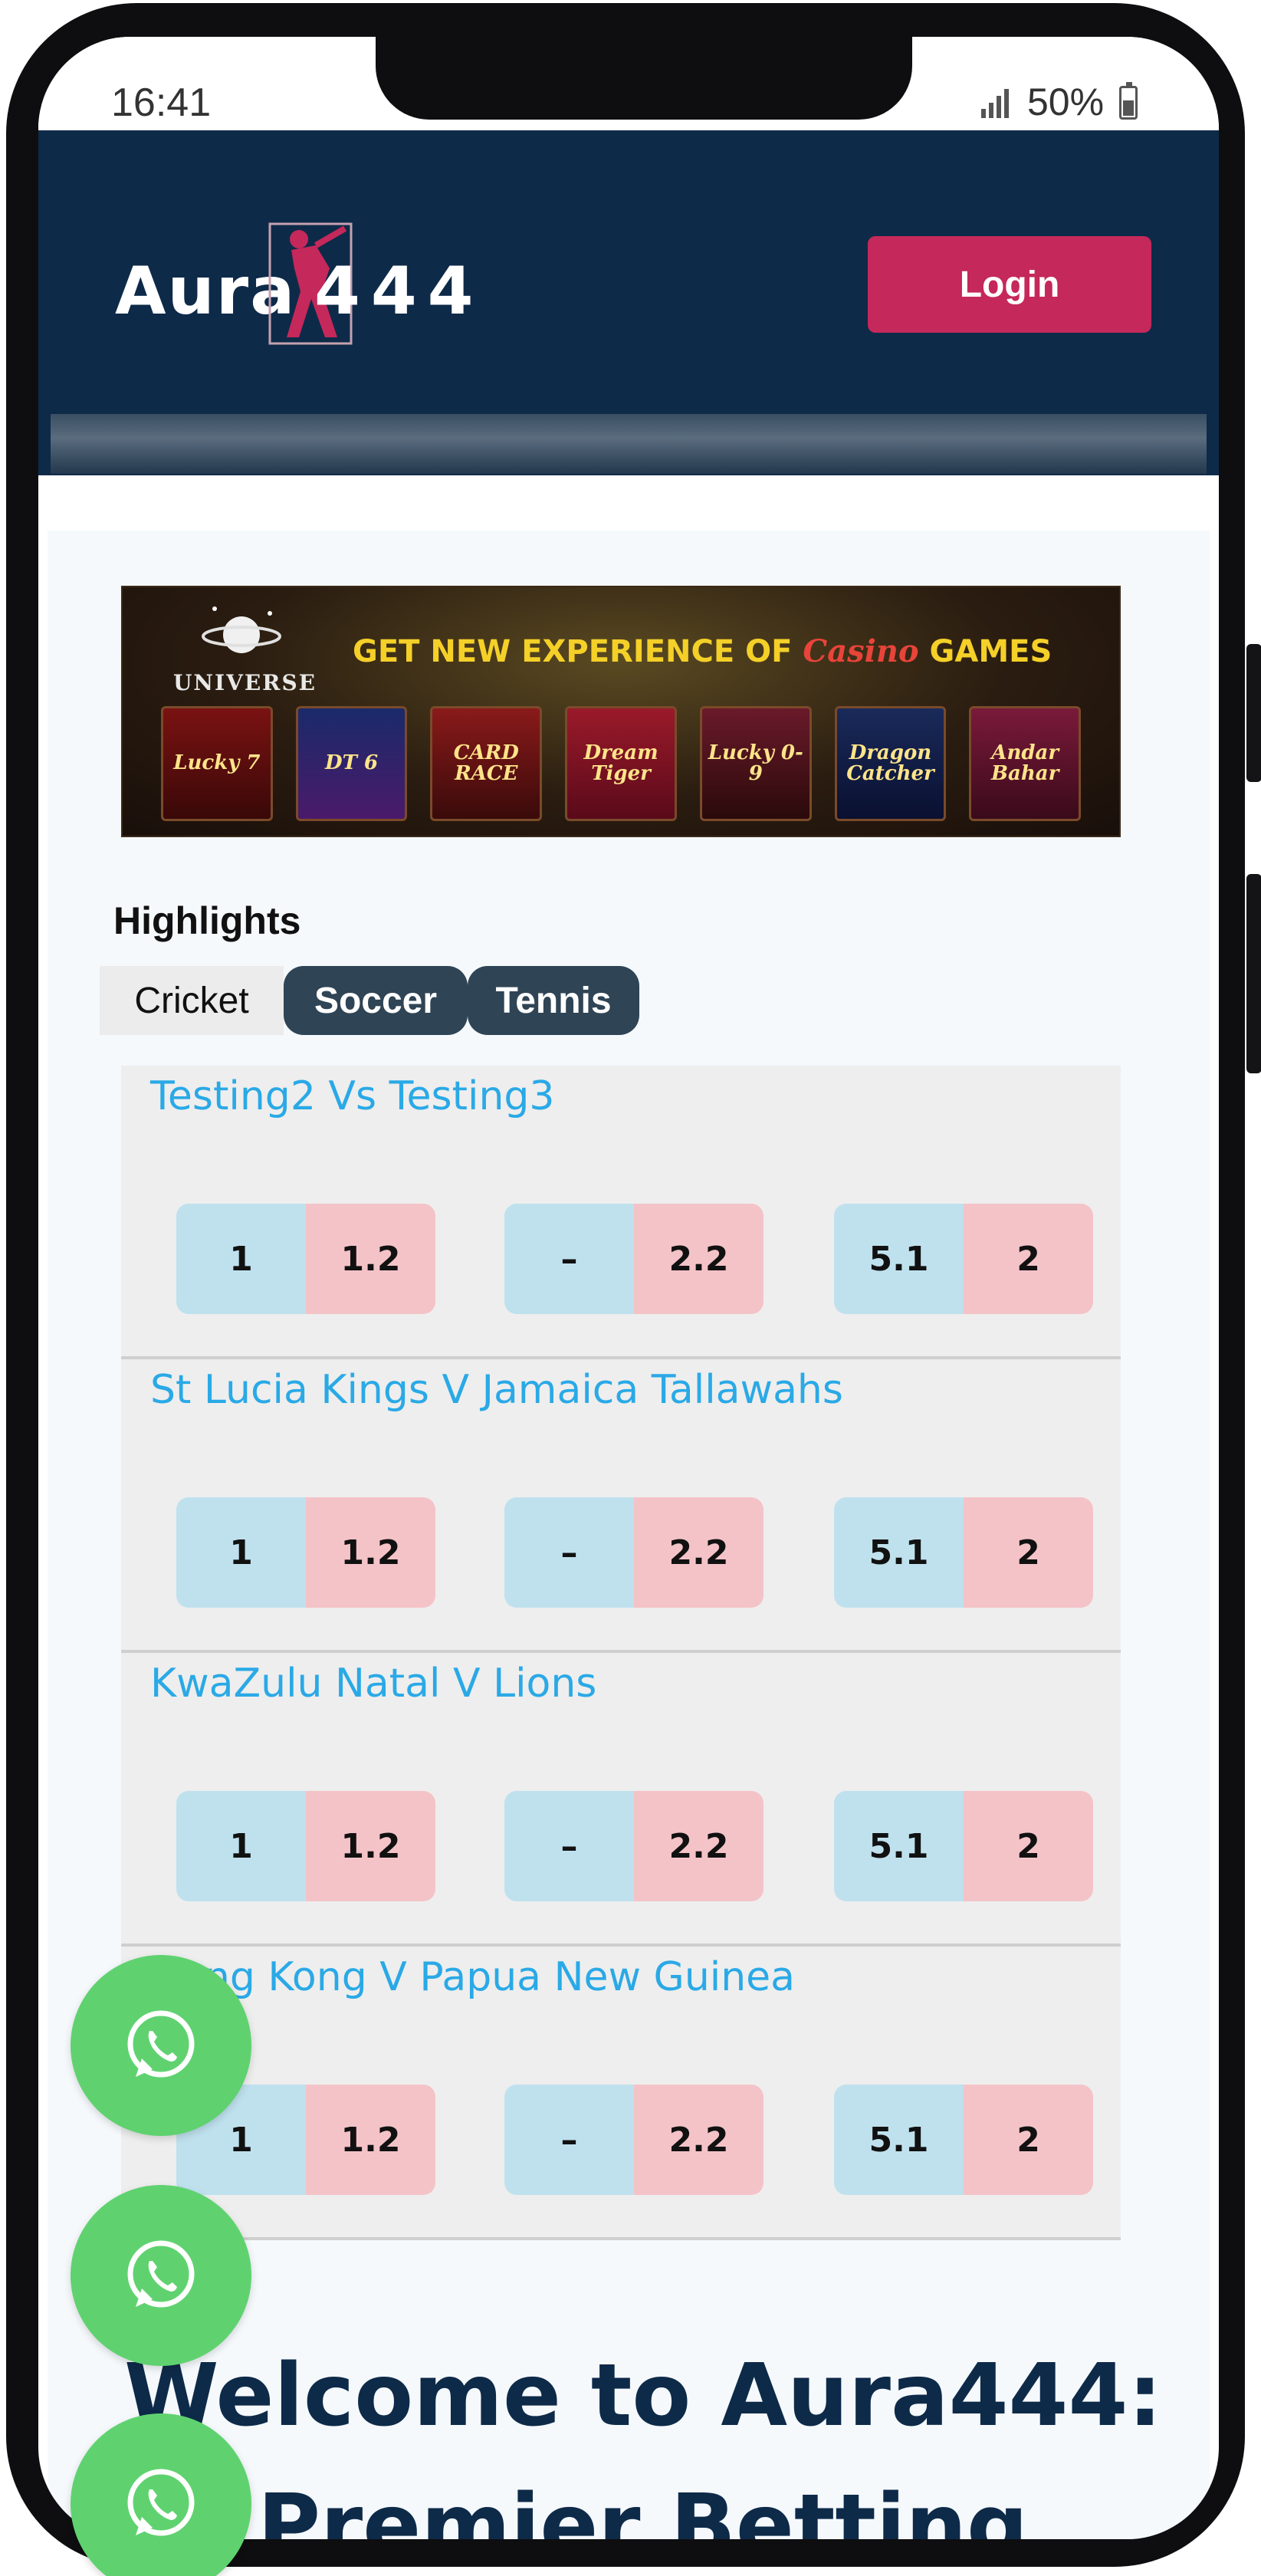  I want to click on match-title-link: St Lucia Kings V Jamaica Tallawahs, so click(497, 1390).